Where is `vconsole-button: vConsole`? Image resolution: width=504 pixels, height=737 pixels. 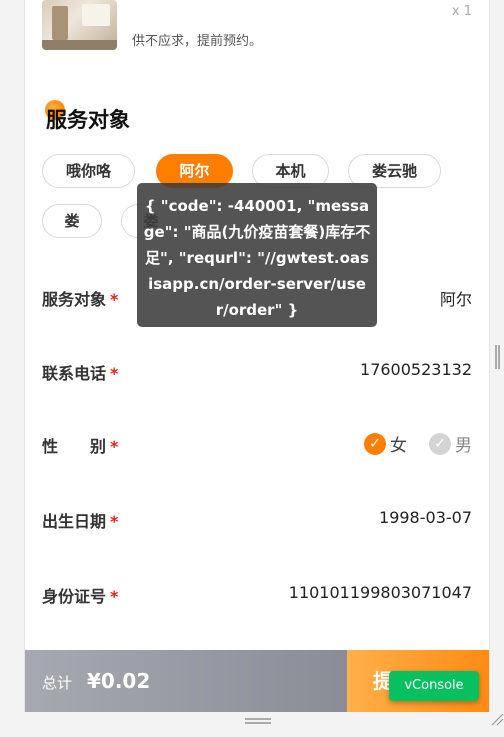 vconsole-button: vConsole is located at coordinates (434, 686).